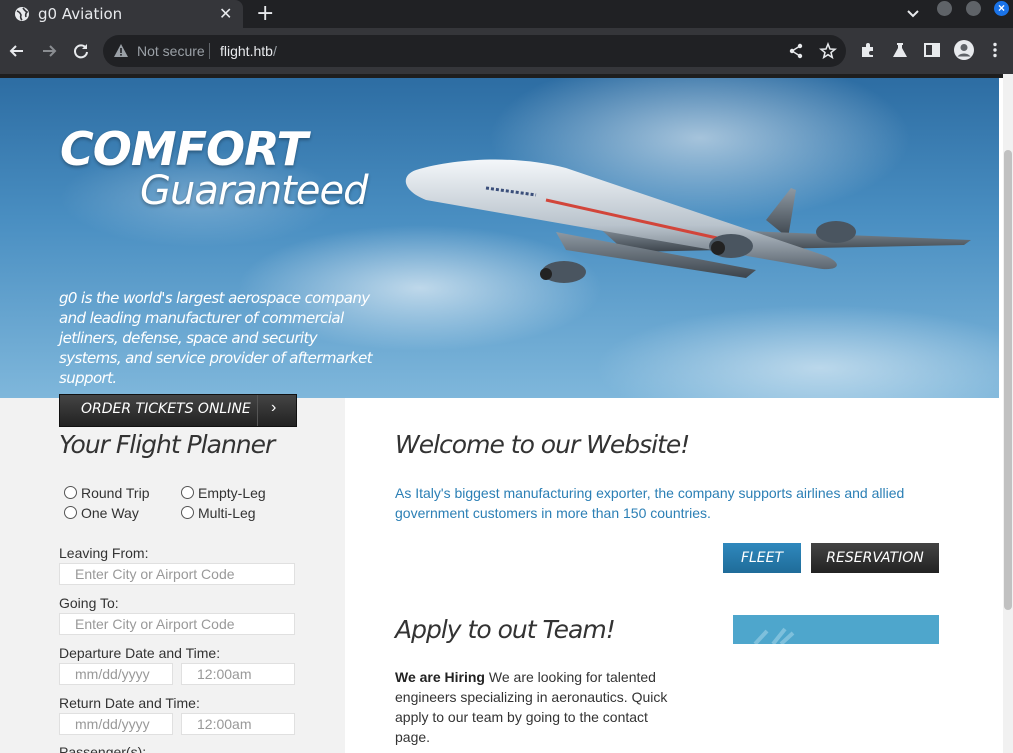 Image resolution: width=1013 pixels, height=753 pixels. I want to click on browser-toolbar: Not secure flight.htb/, so click(506, 51).